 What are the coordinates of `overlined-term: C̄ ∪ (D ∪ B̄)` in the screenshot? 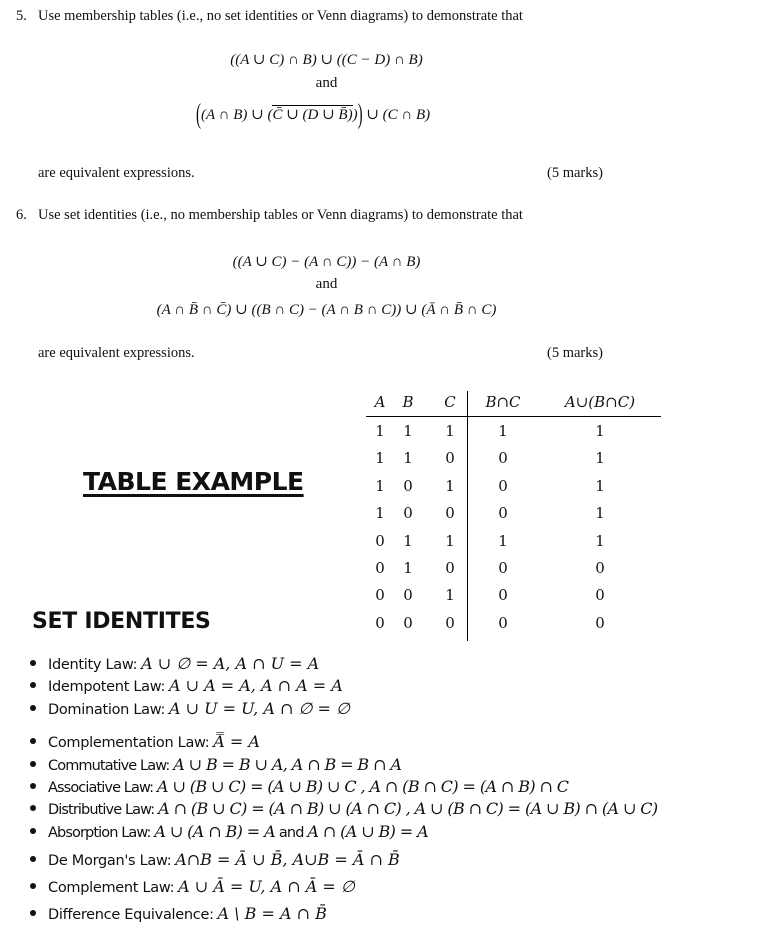 It's located at (312, 114).